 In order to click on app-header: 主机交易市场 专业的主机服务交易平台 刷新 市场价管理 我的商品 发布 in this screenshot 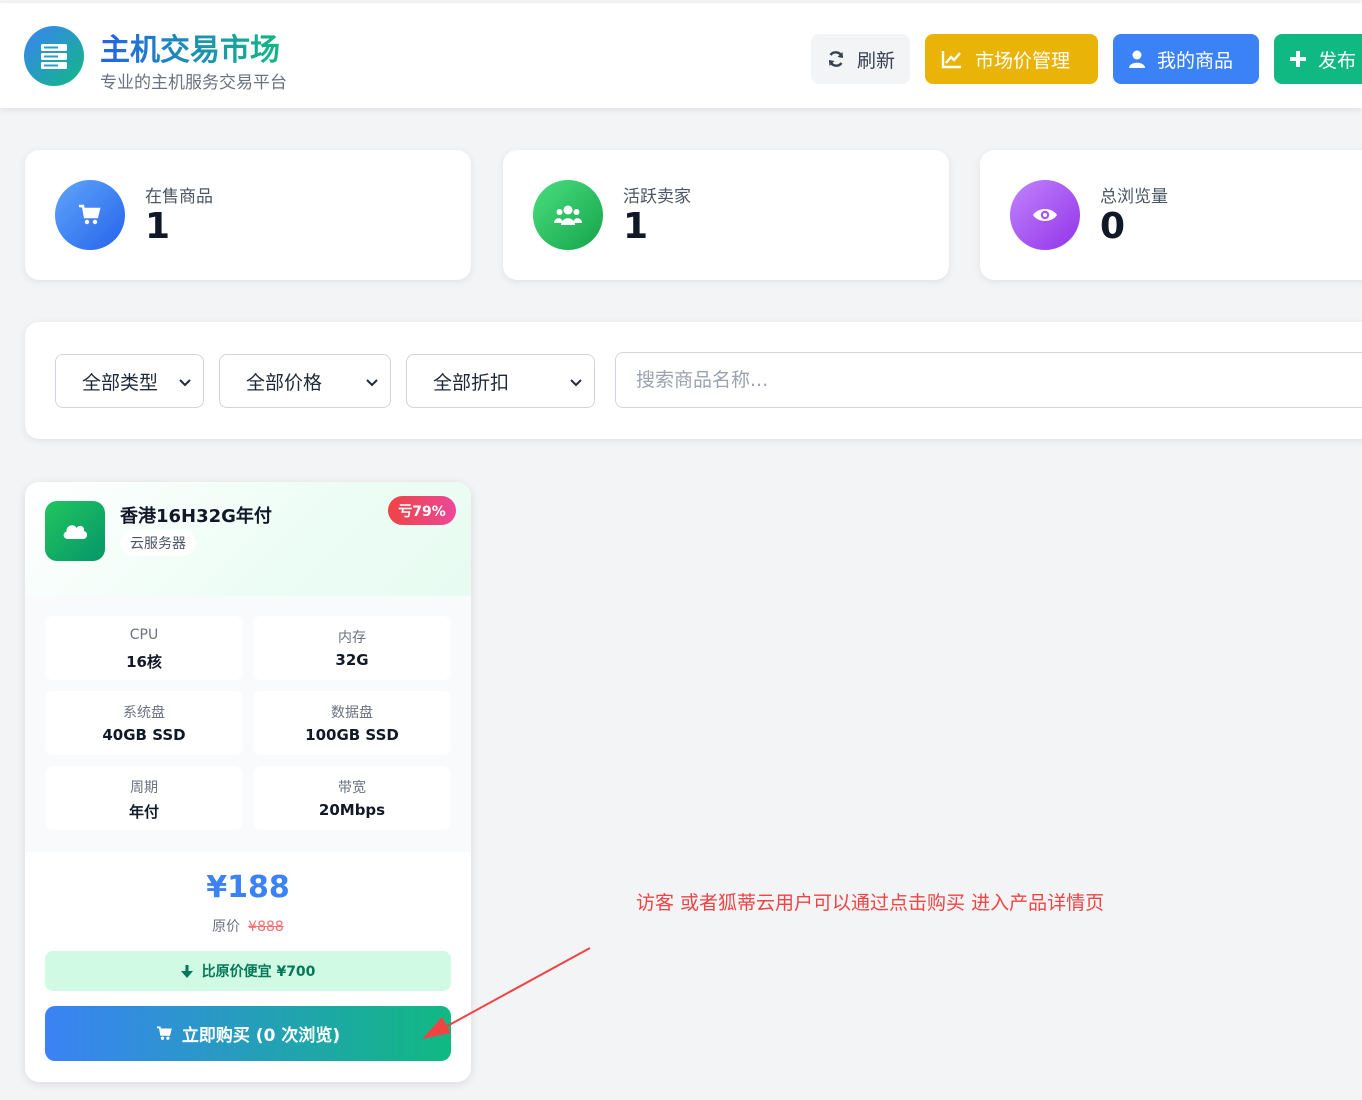, I will do `click(681, 55)`.